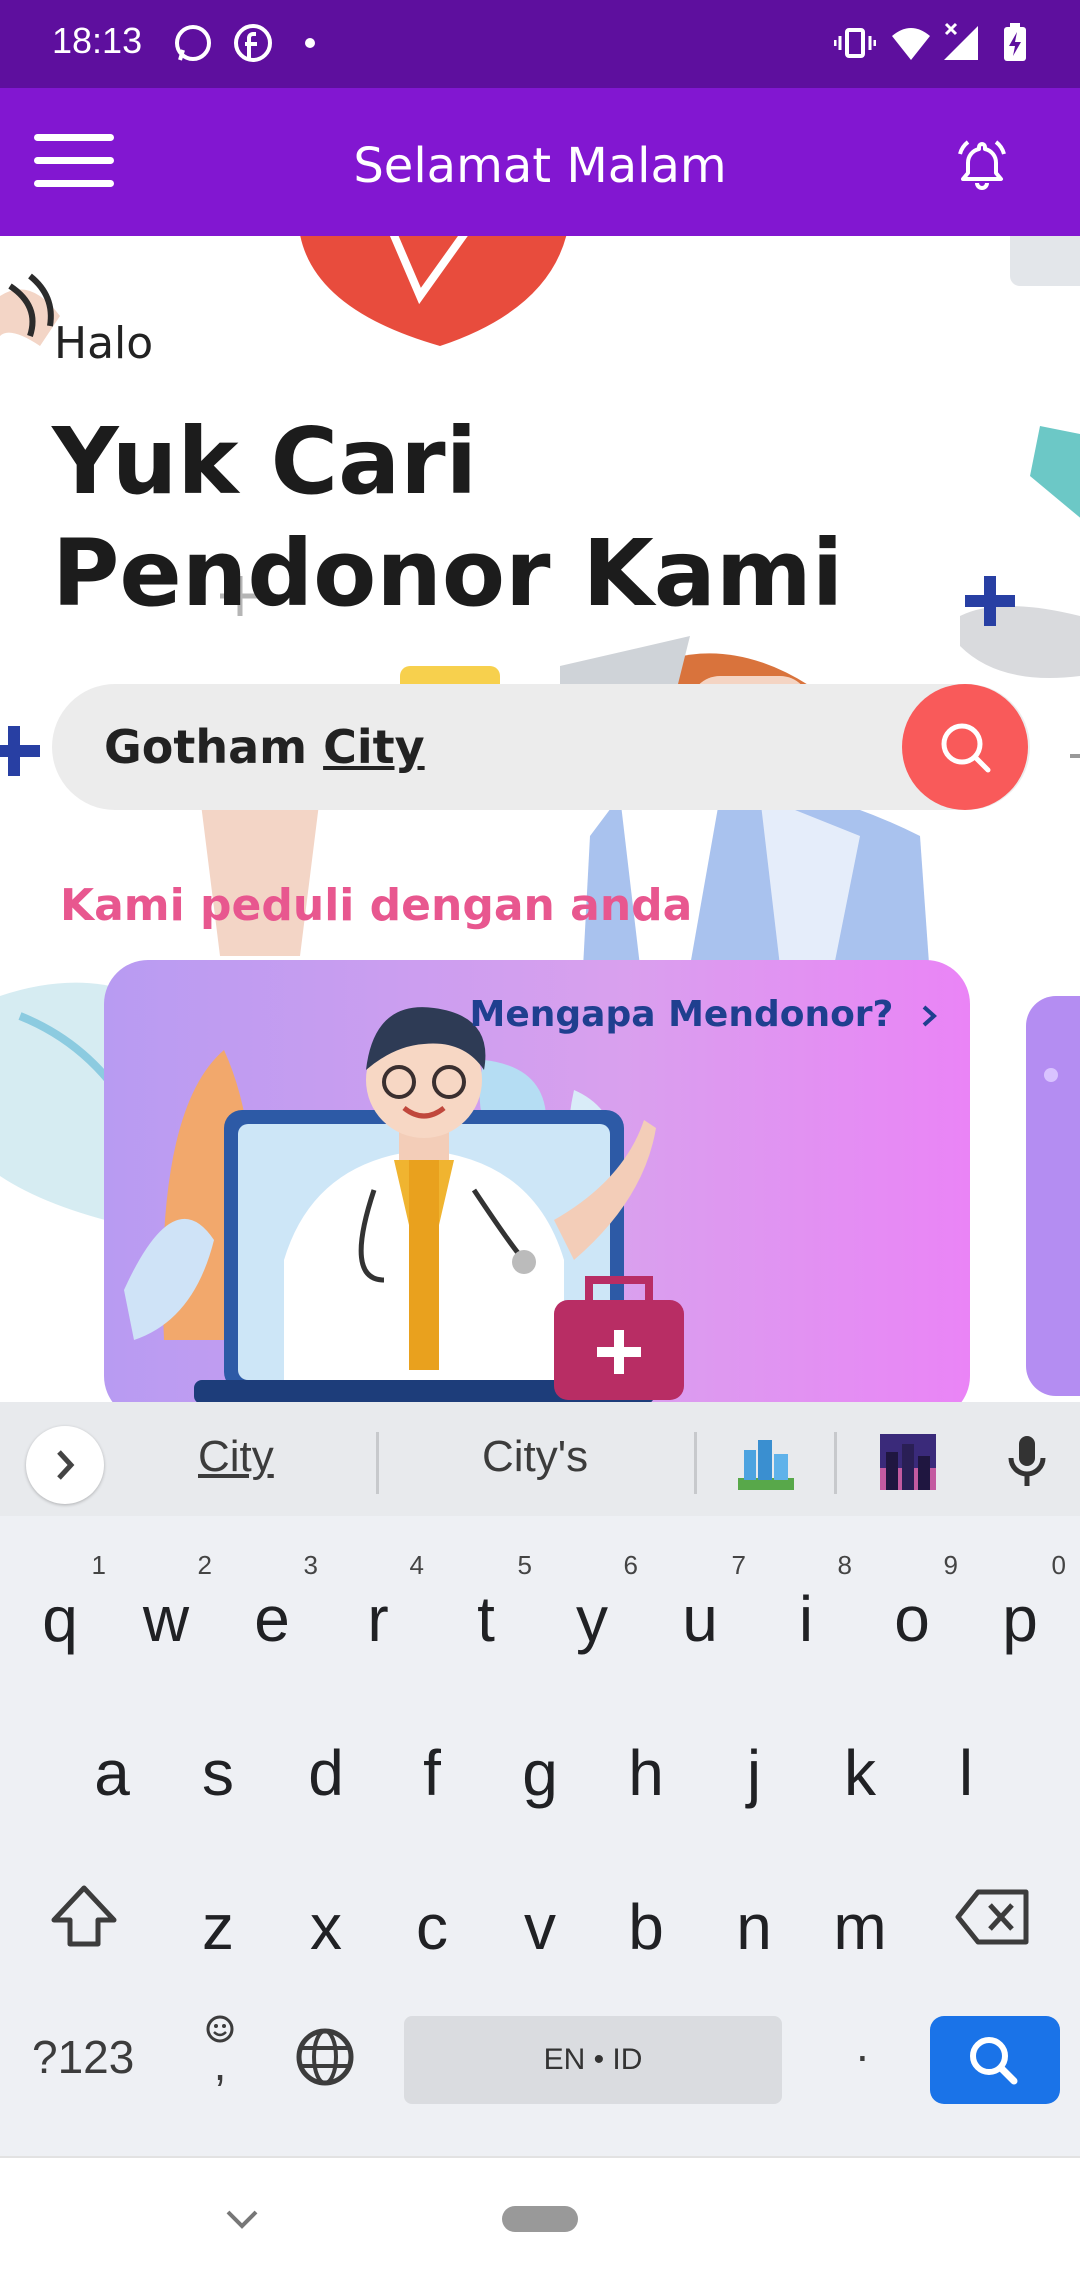 The height and width of the screenshot is (2280, 1080). Describe the element at coordinates (218, 1762) in the screenshot. I see `key-s: s` at that location.